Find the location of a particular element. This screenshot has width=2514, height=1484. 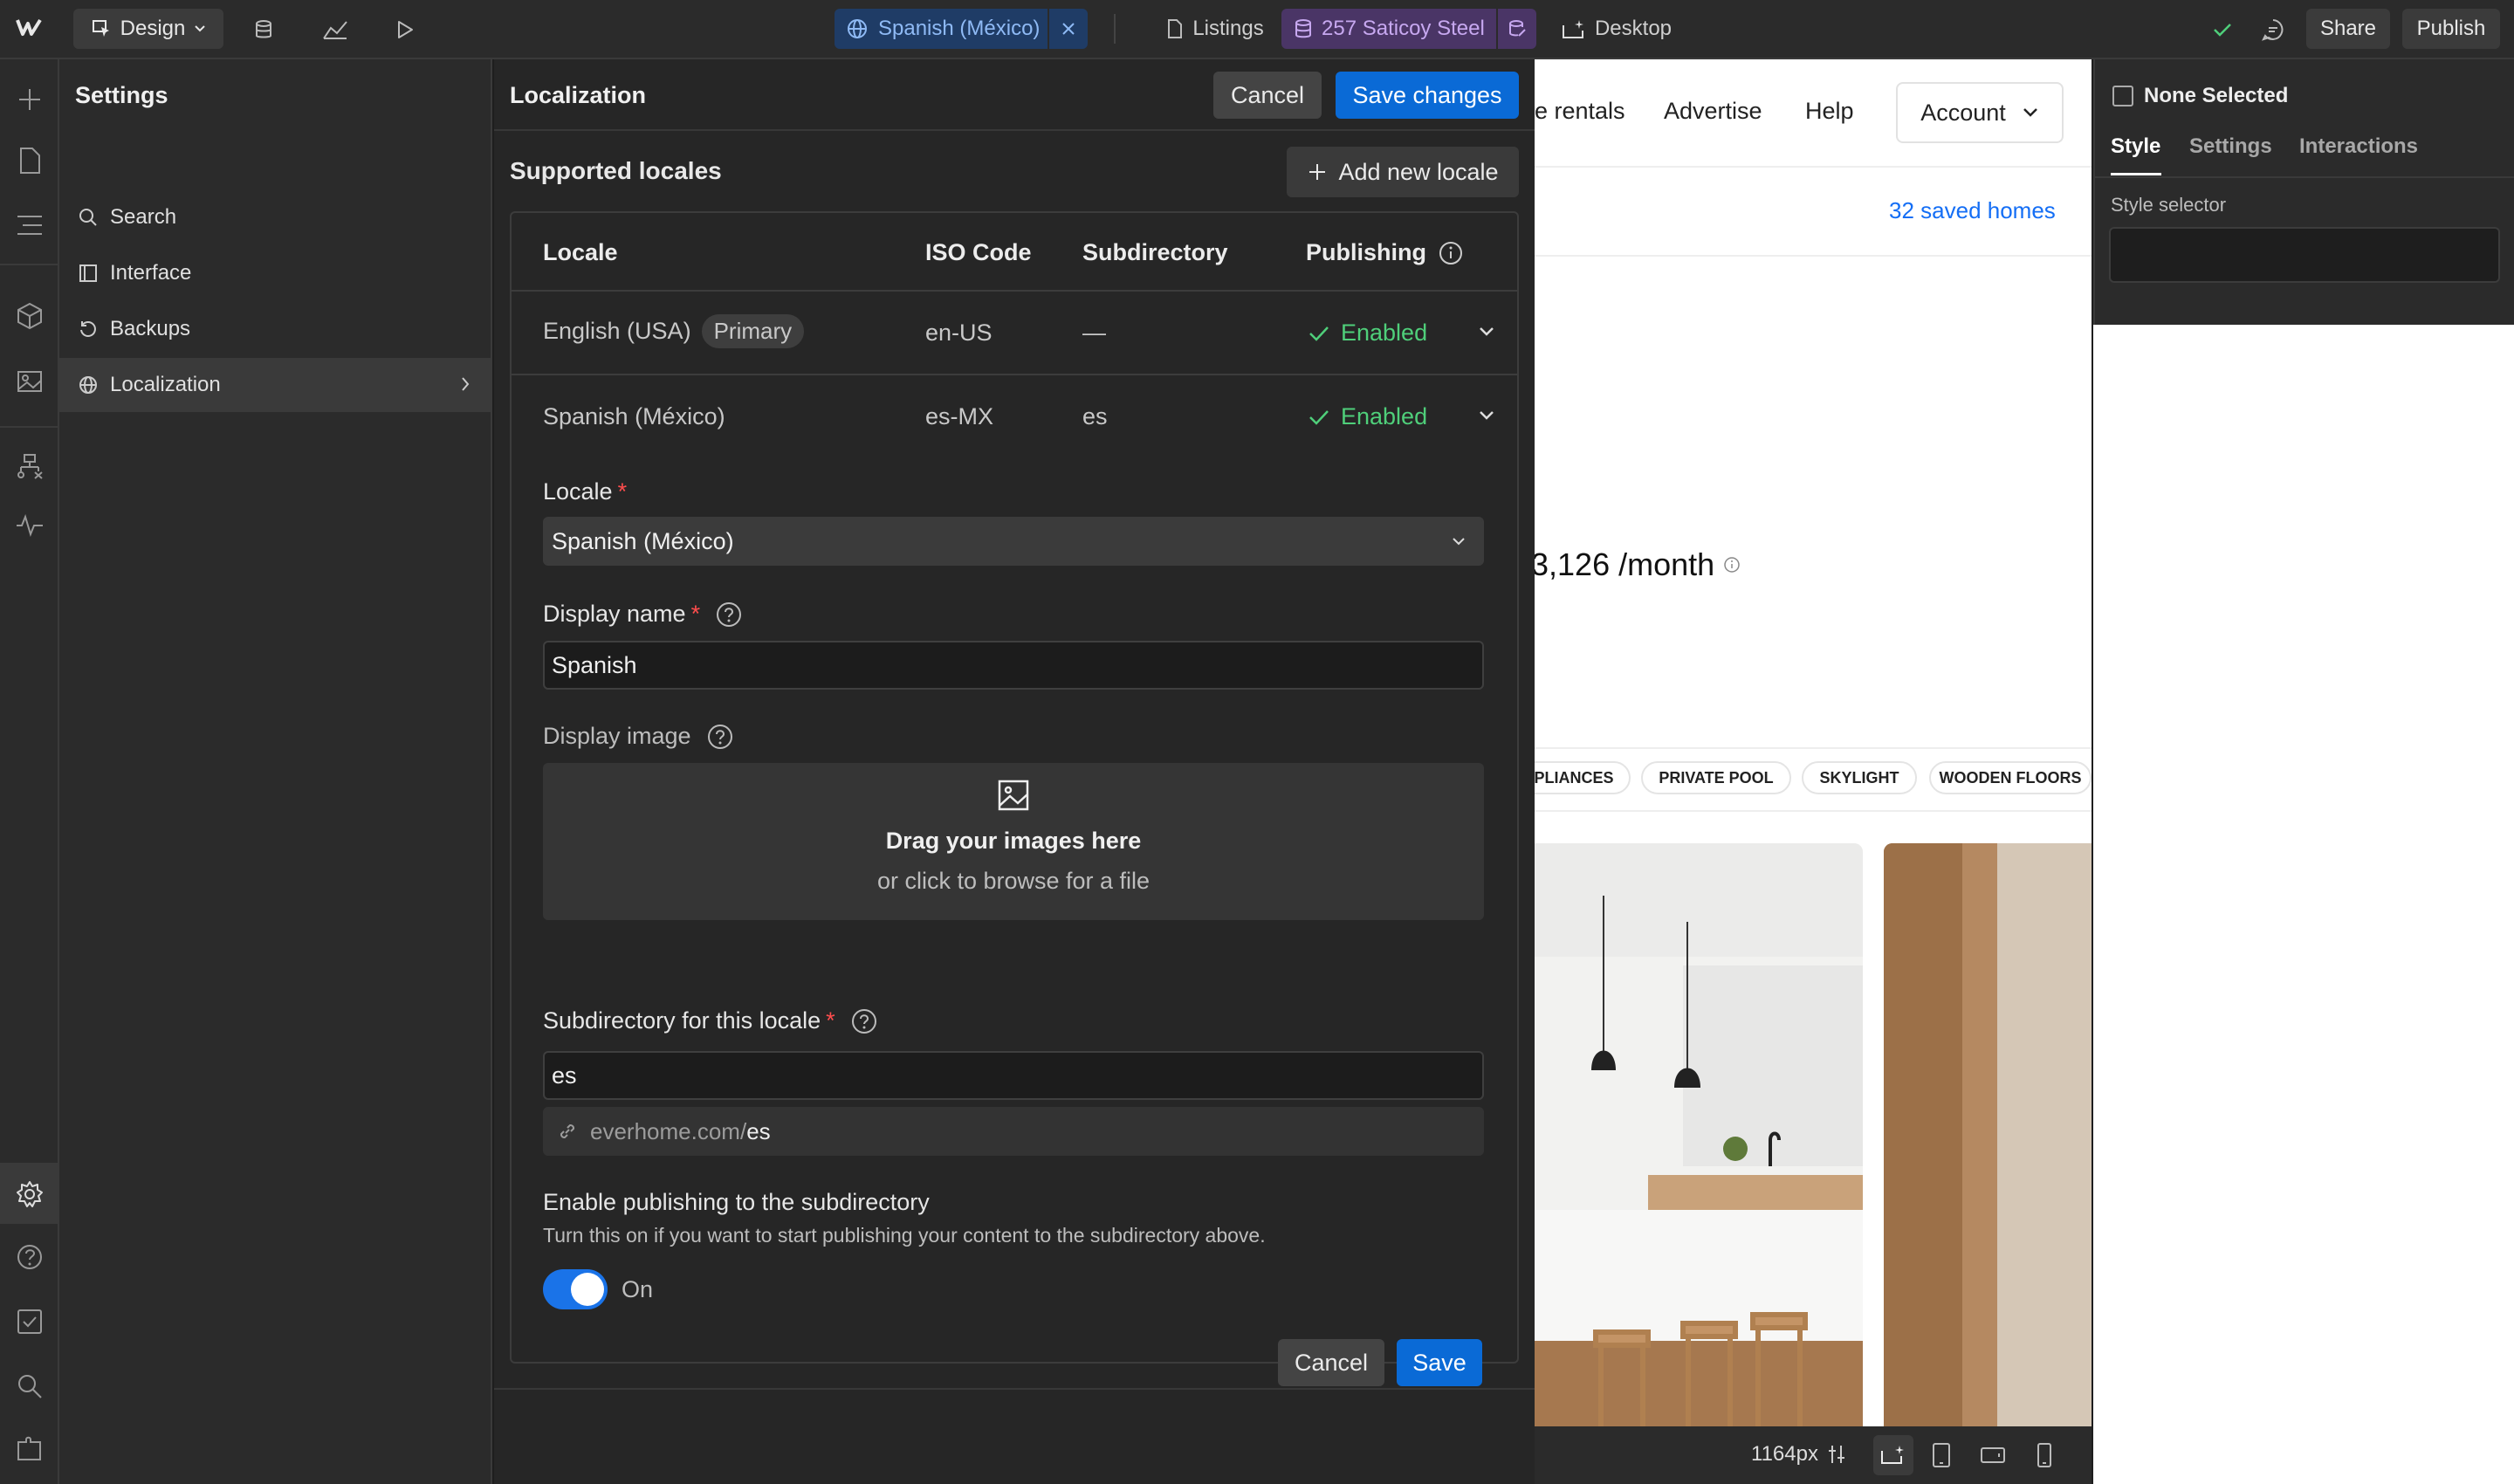

table-row: Spanish (México) es-MX es Enabled is located at coordinates (1014, 417).